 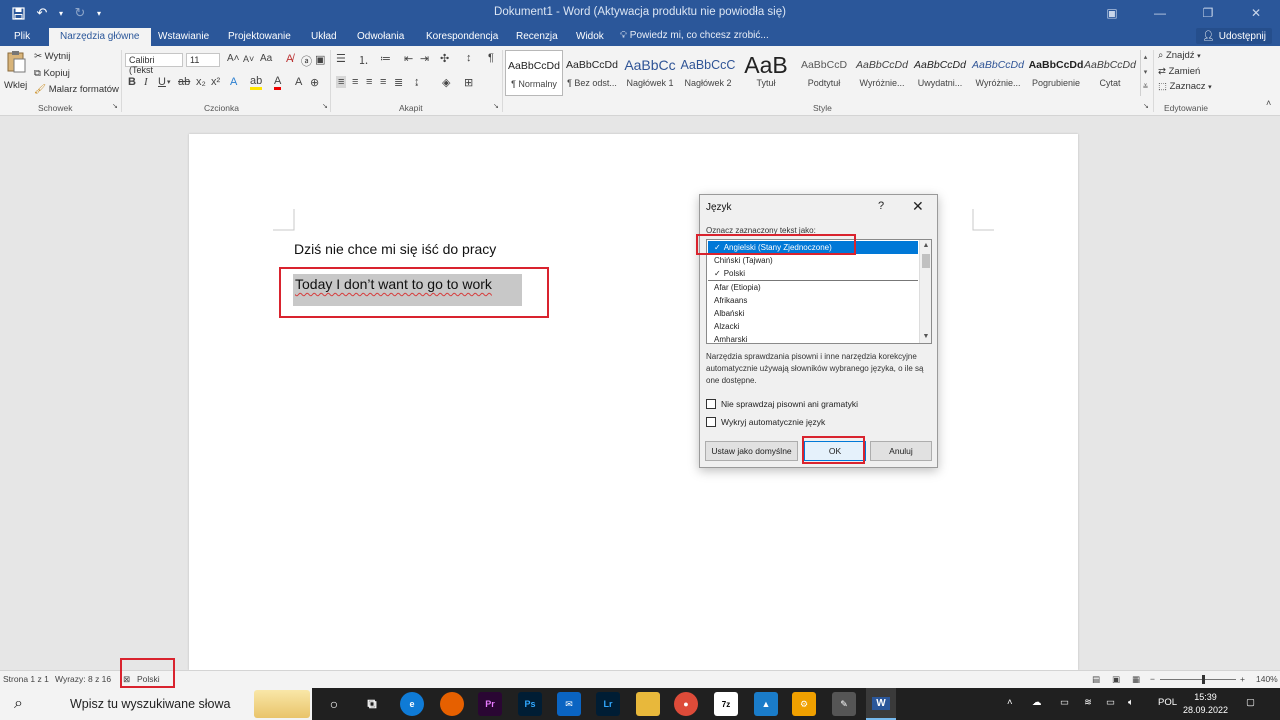 I want to click on photoshop-icon: Ps, so click(x=530, y=704).